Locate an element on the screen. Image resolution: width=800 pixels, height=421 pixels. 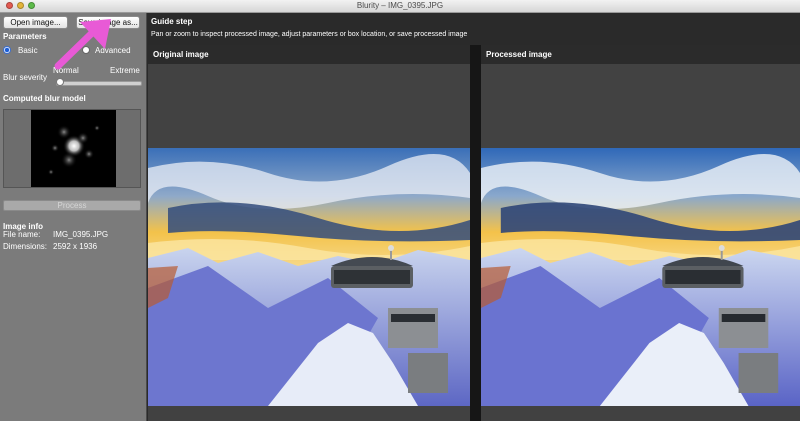
parameters-title: Parameters is located at coordinates (25, 36).